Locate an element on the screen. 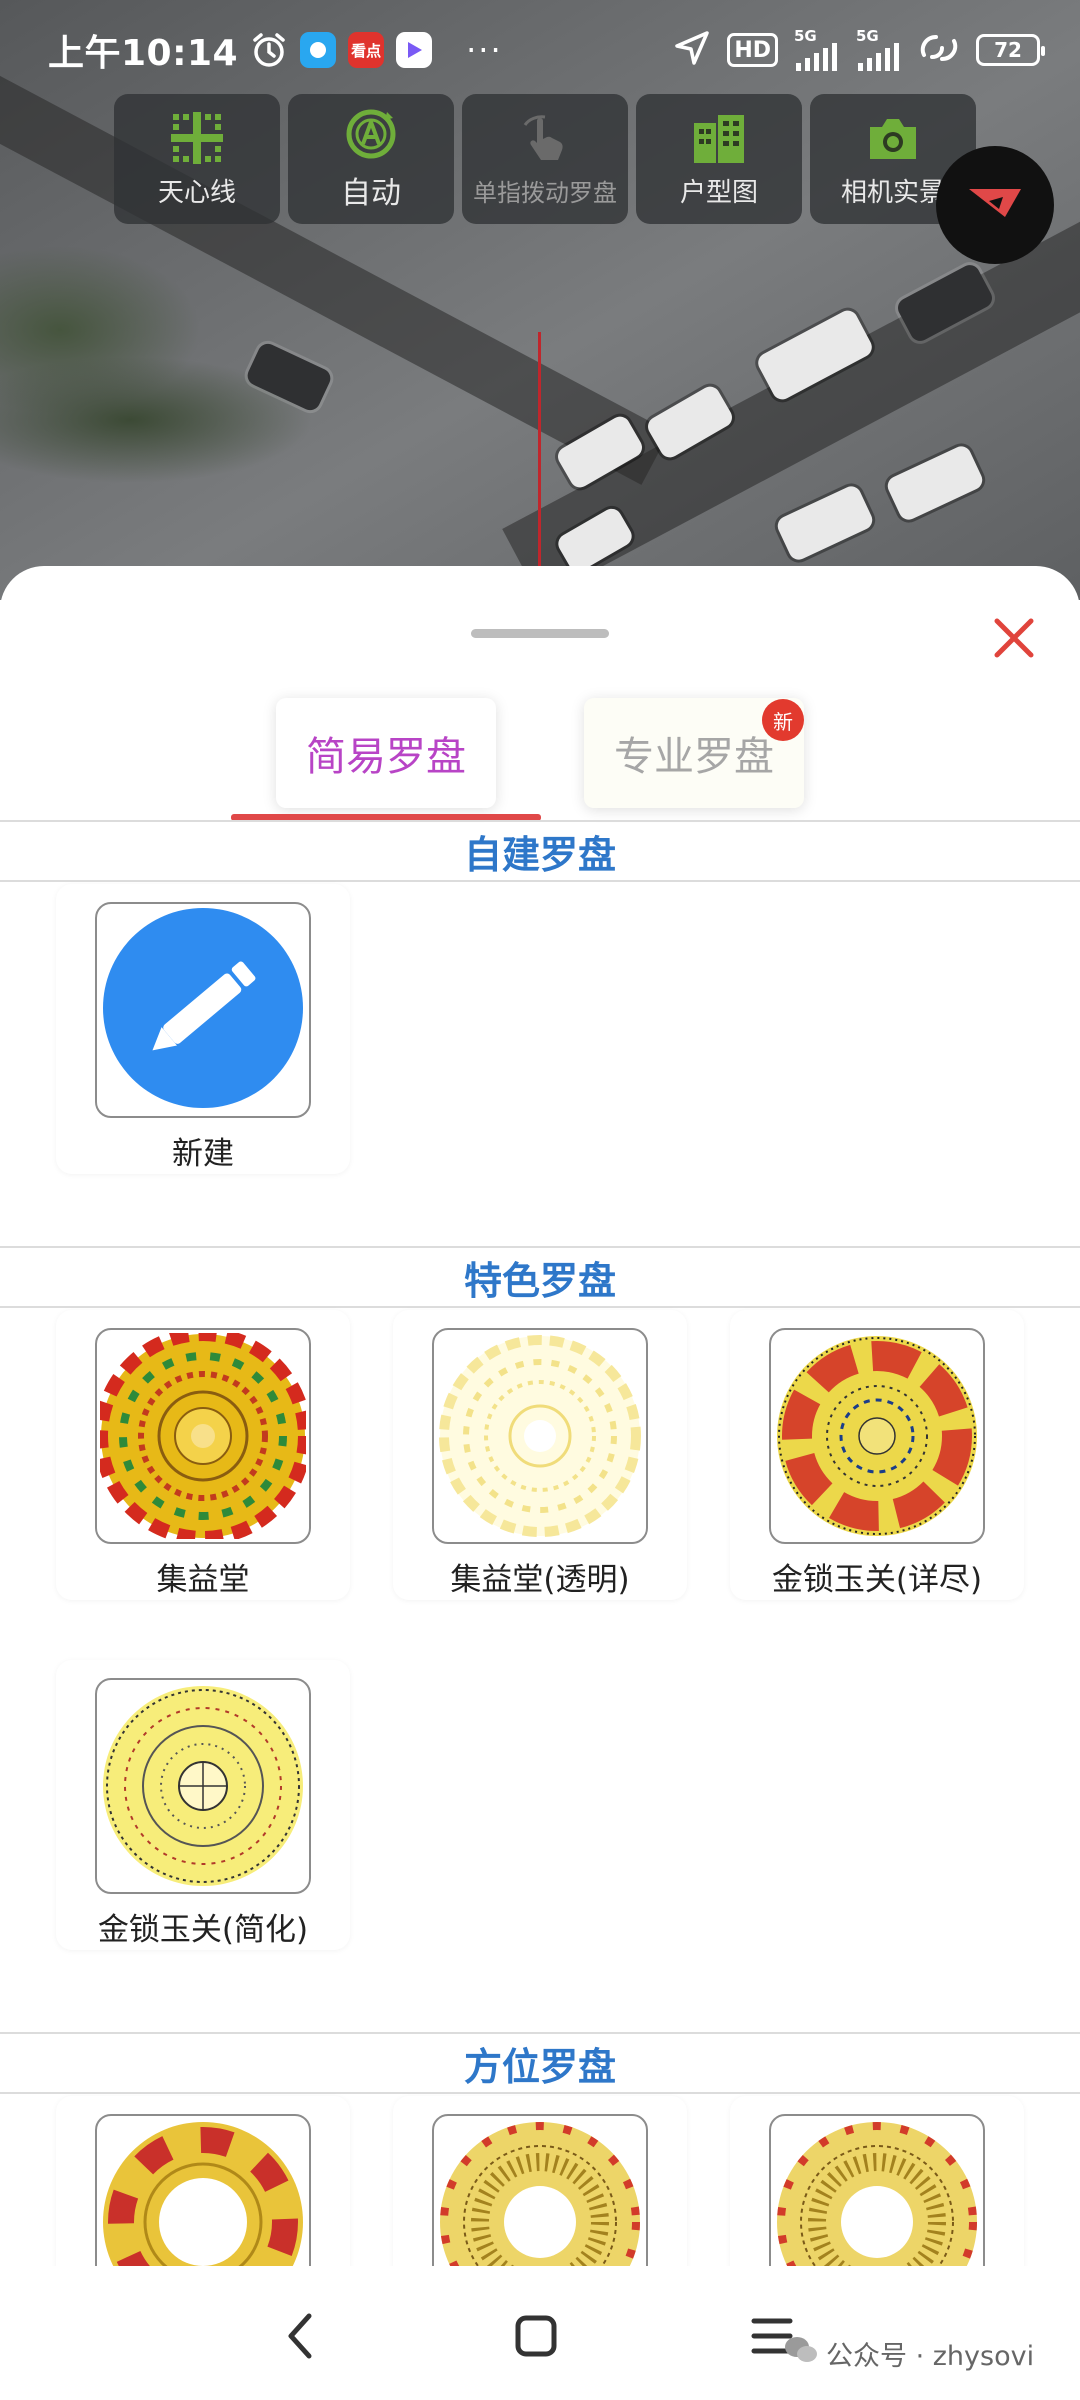 The height and width of the screenshot is (2400, 1080). new-badge: 新 is located at coordinates (783, 720).